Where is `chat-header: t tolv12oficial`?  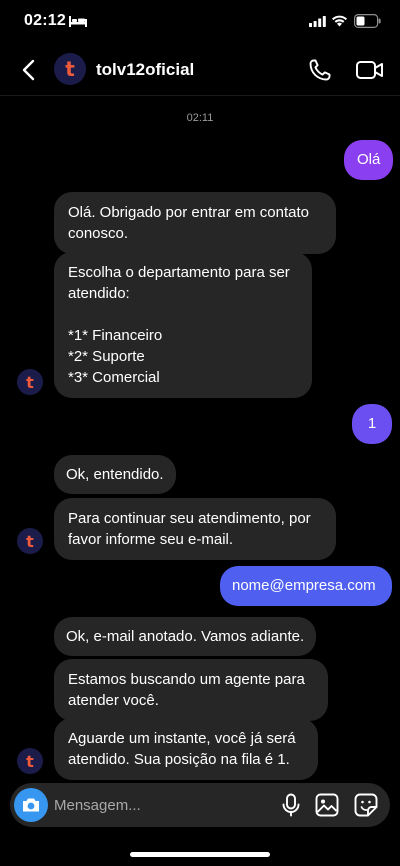
chat-header: t tolv12oficial is located at coordinates (200, 70).